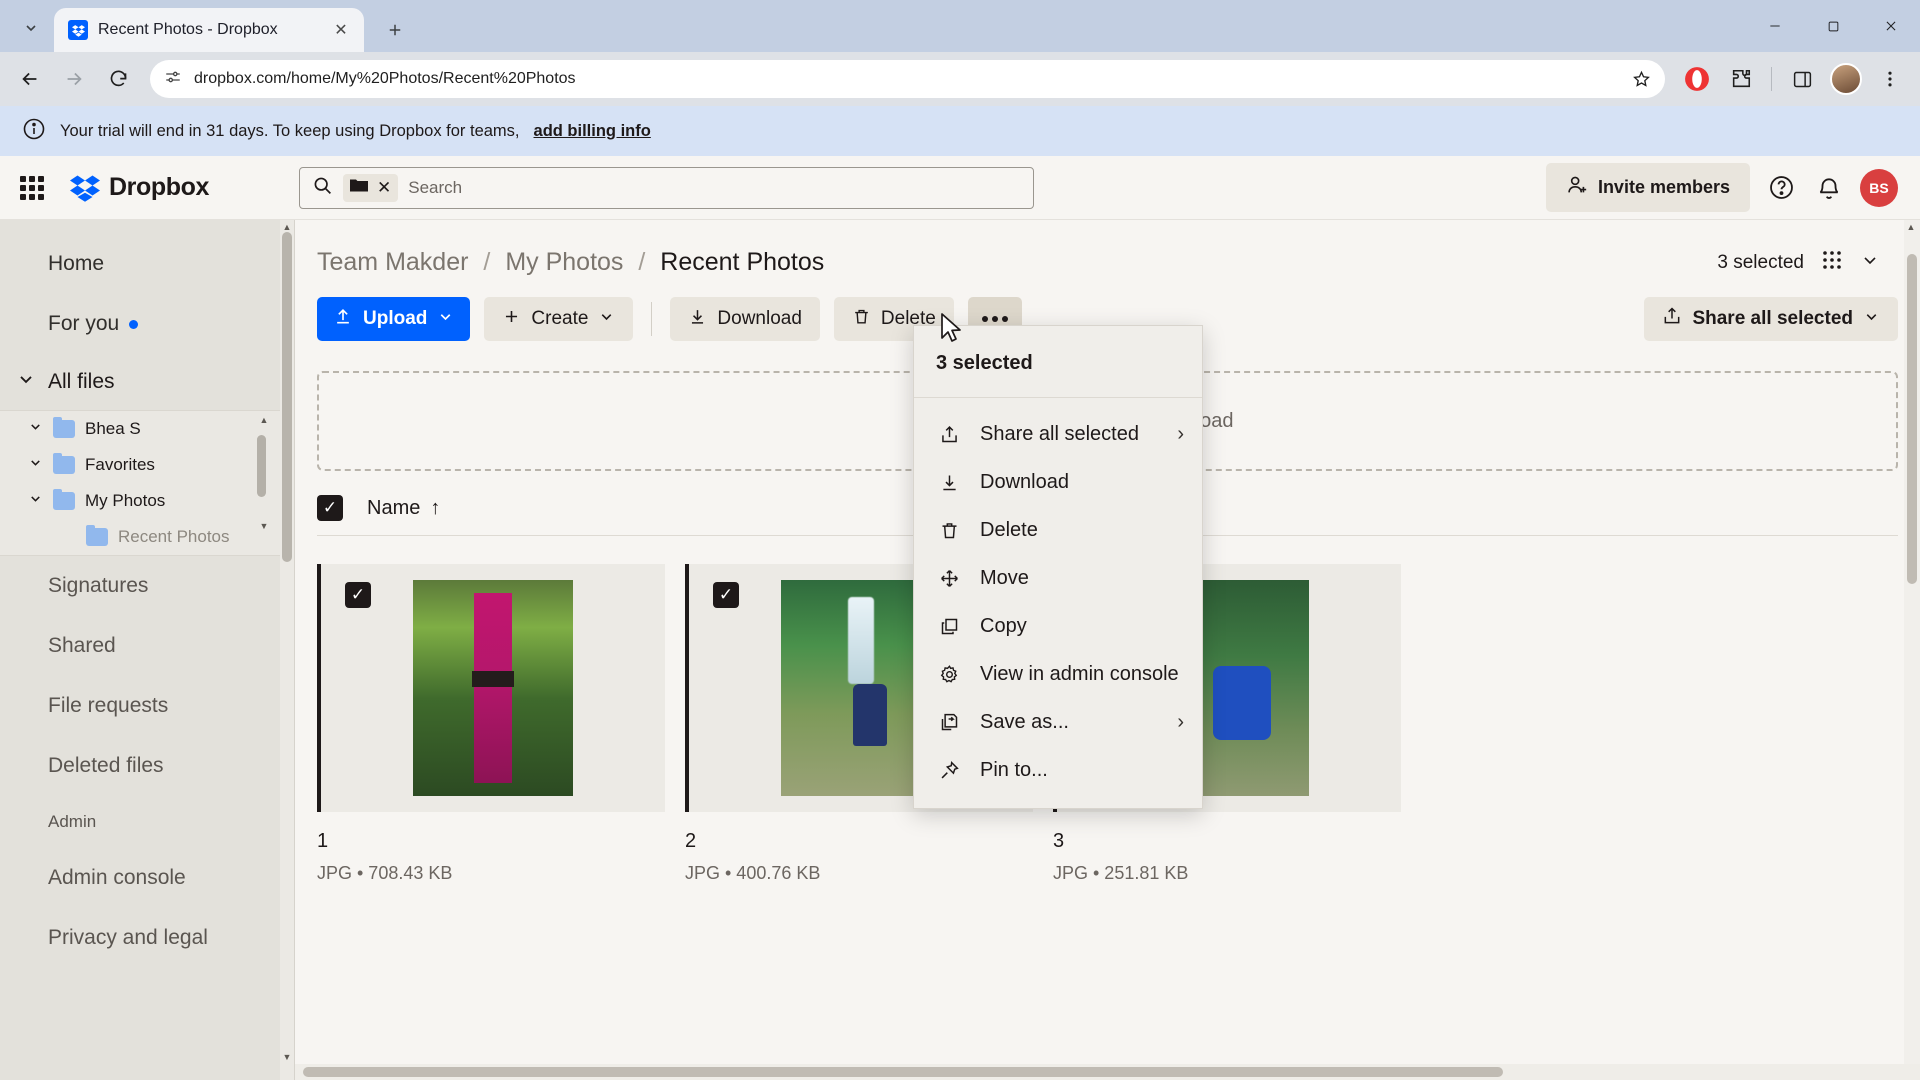  What do you see at coordinates (949, 770) in the screenshot?
I see `pin-icon` at bounding box center [949, 770].